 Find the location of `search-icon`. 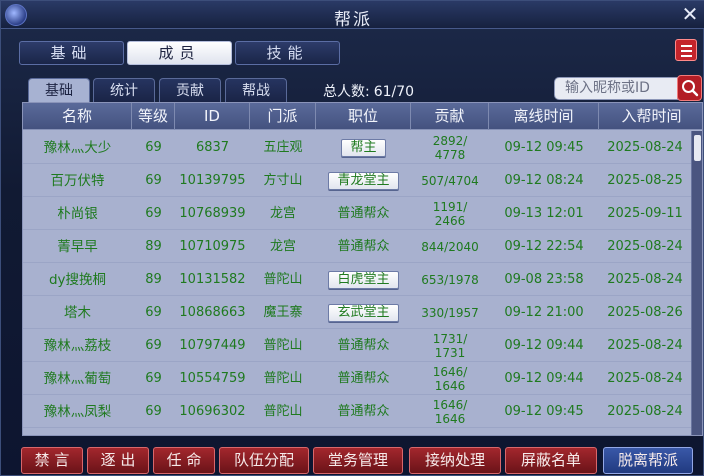

search-icon is located at coordinates (690, 88).